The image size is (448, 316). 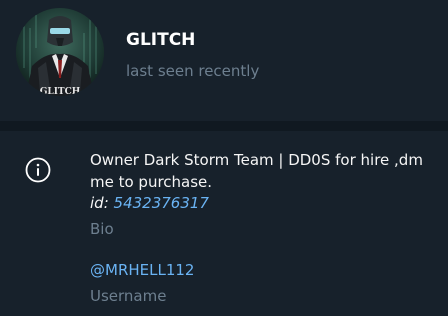 What do you see at coordinates (102, 229) in the screenshot?
I see `bio-caption: Bio` at bounding box center [102, 229].